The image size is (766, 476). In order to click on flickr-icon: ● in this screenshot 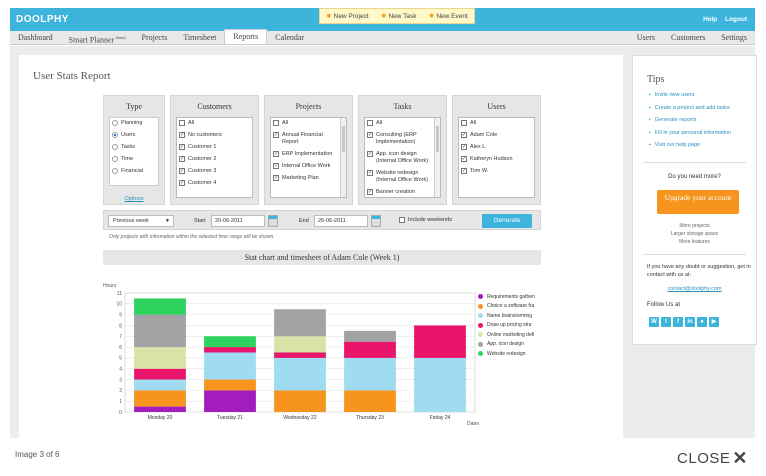, I will do `click(702, 322)`.